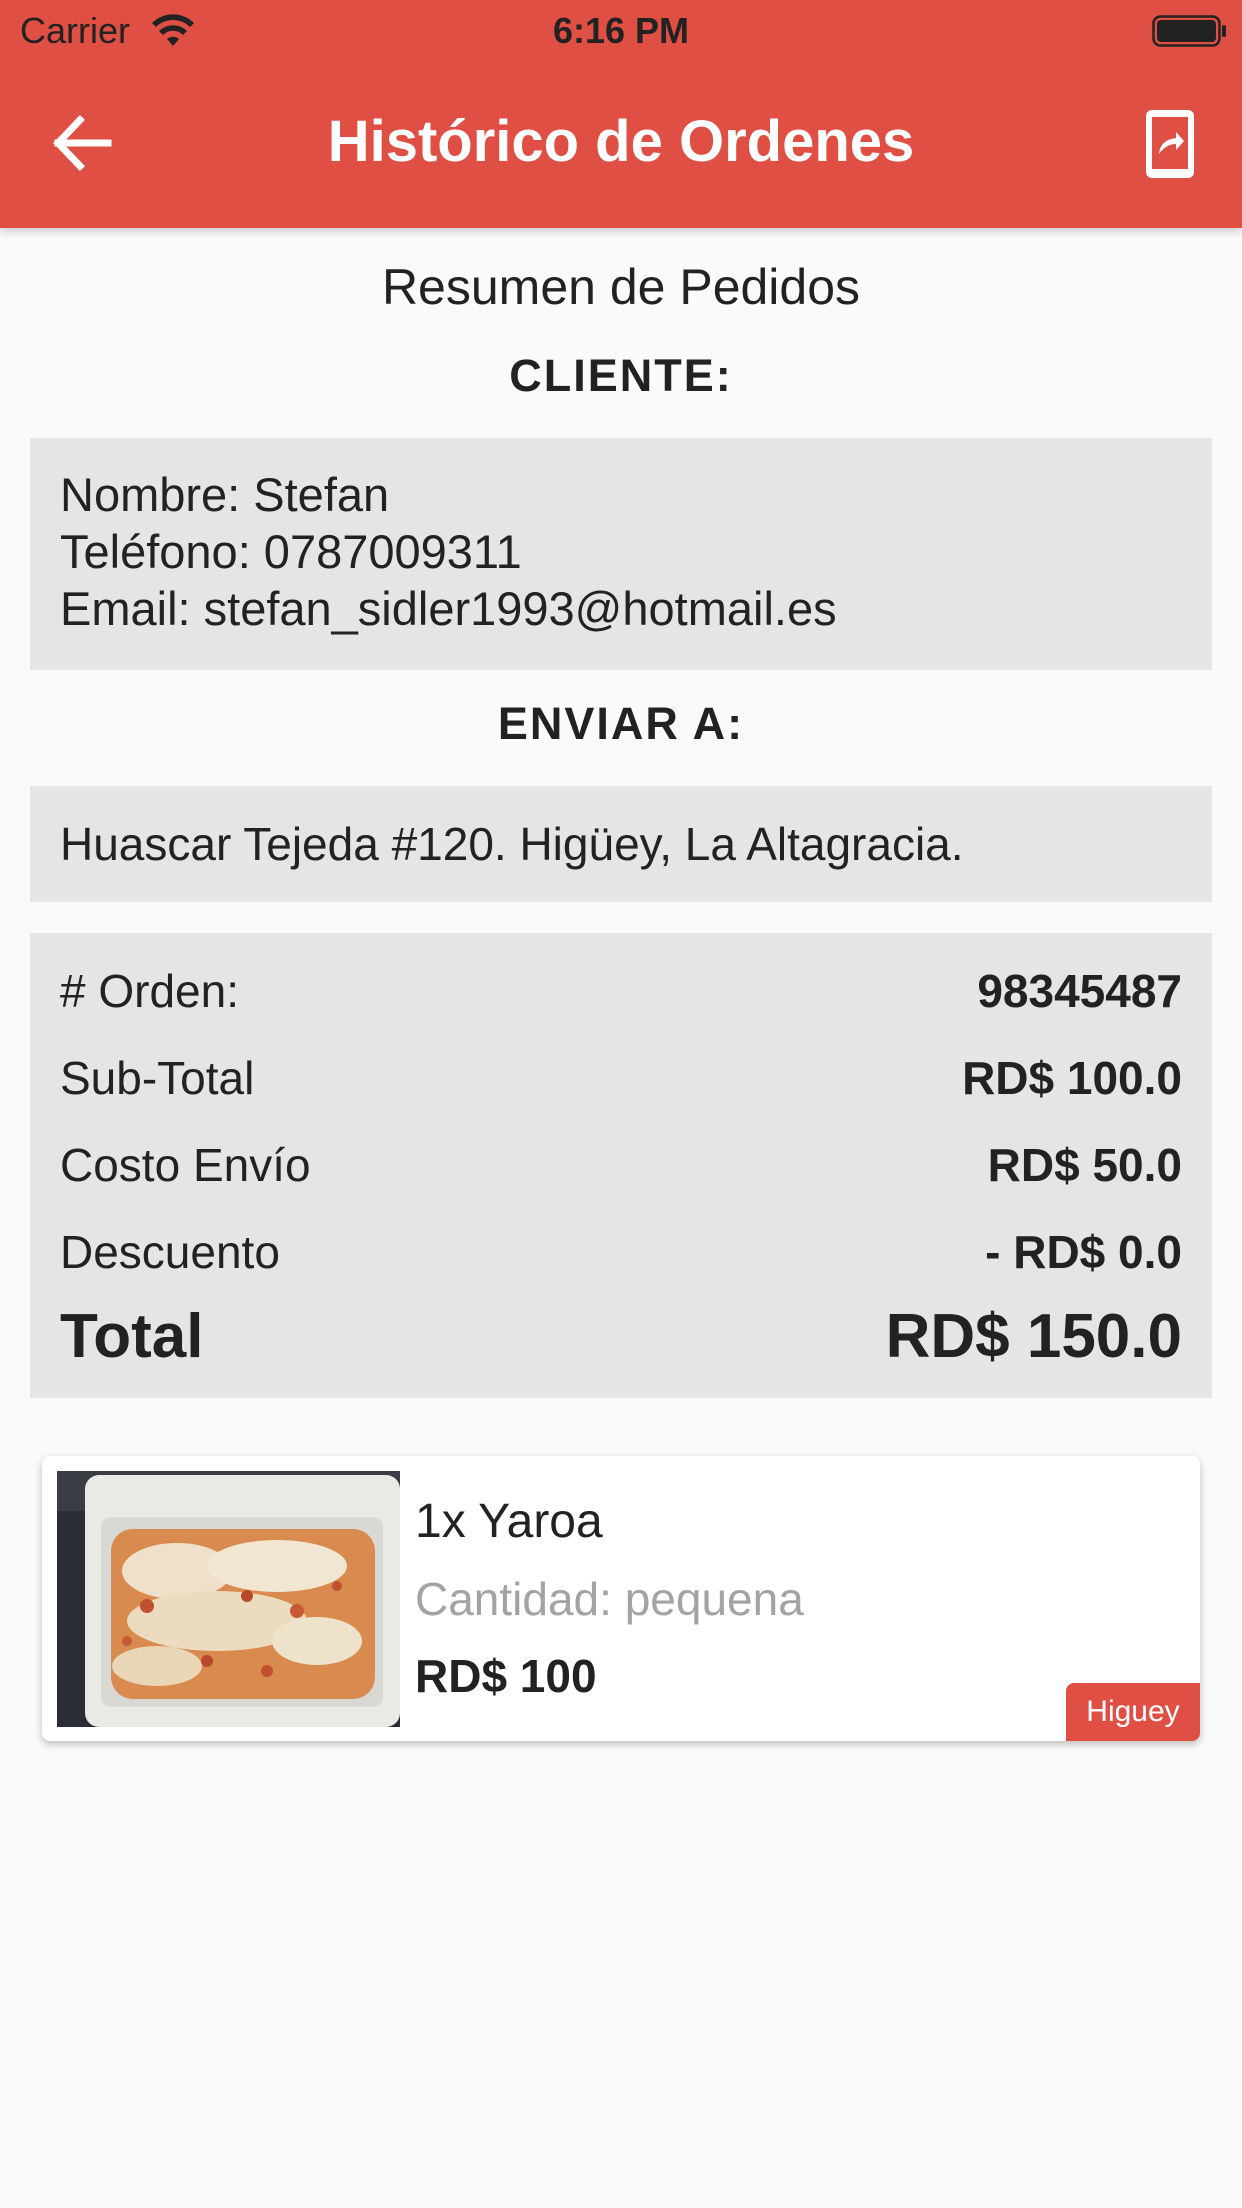 This screenshot has height=2208, width=1242. What do you see at coordinates (621, 1252) in the screenshot?
I see `discount-row: Descuento - RD$ 0.0` at bounding box center [621, 1252].